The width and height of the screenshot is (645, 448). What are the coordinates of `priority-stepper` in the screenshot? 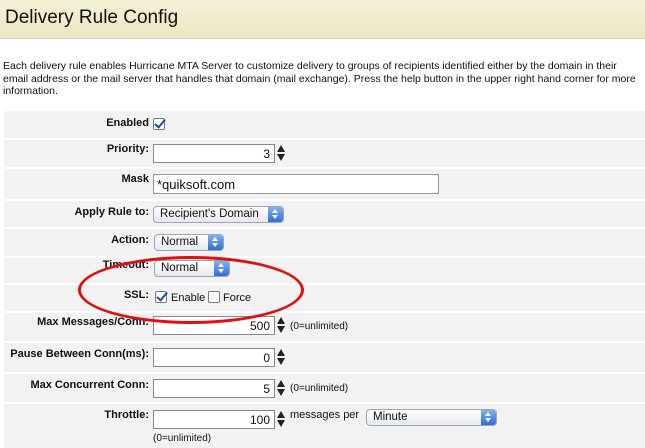 It's located at (281, 153).